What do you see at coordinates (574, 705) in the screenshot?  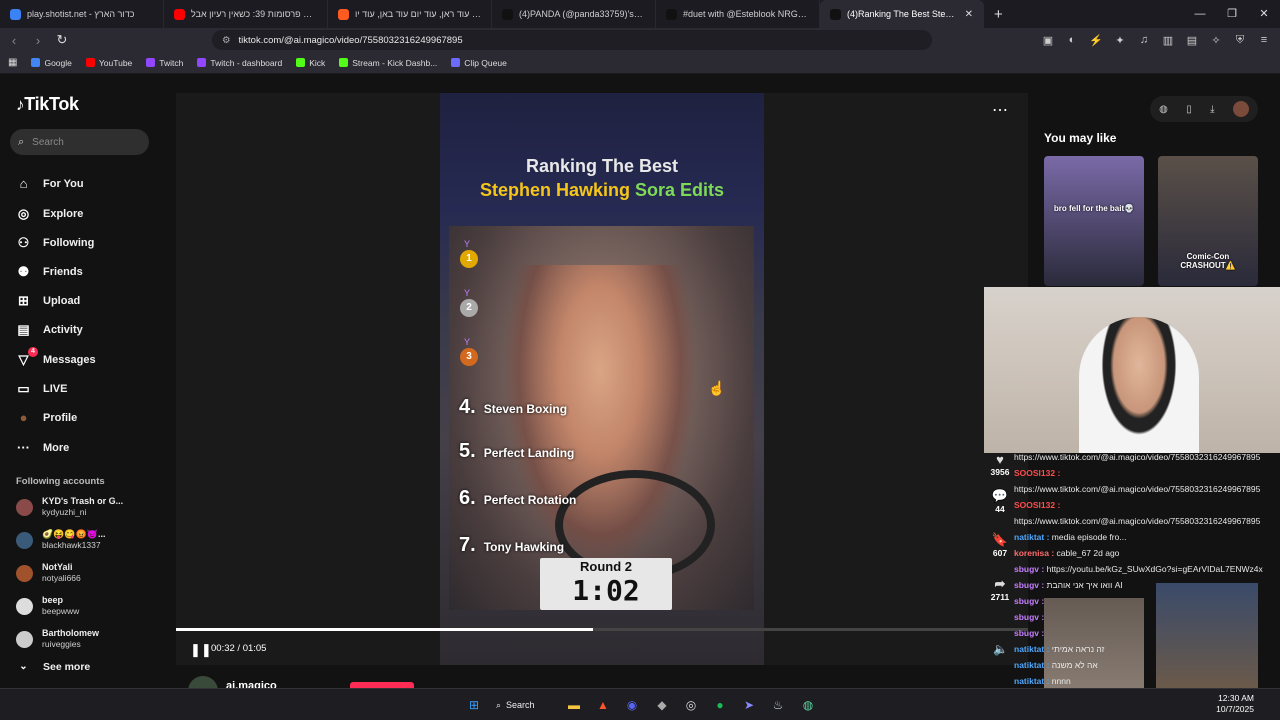 I see `file-explorer-icon: ▬` at bounding box center [574, 705].